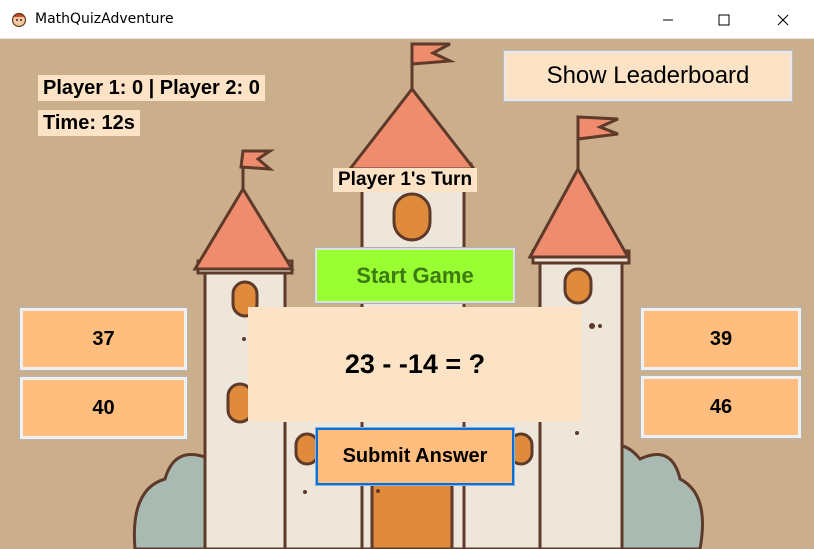 The height and width of the screenshot is (549, 814). I want to click on question-text: 23 - -14 = ?, so click(415, 364).